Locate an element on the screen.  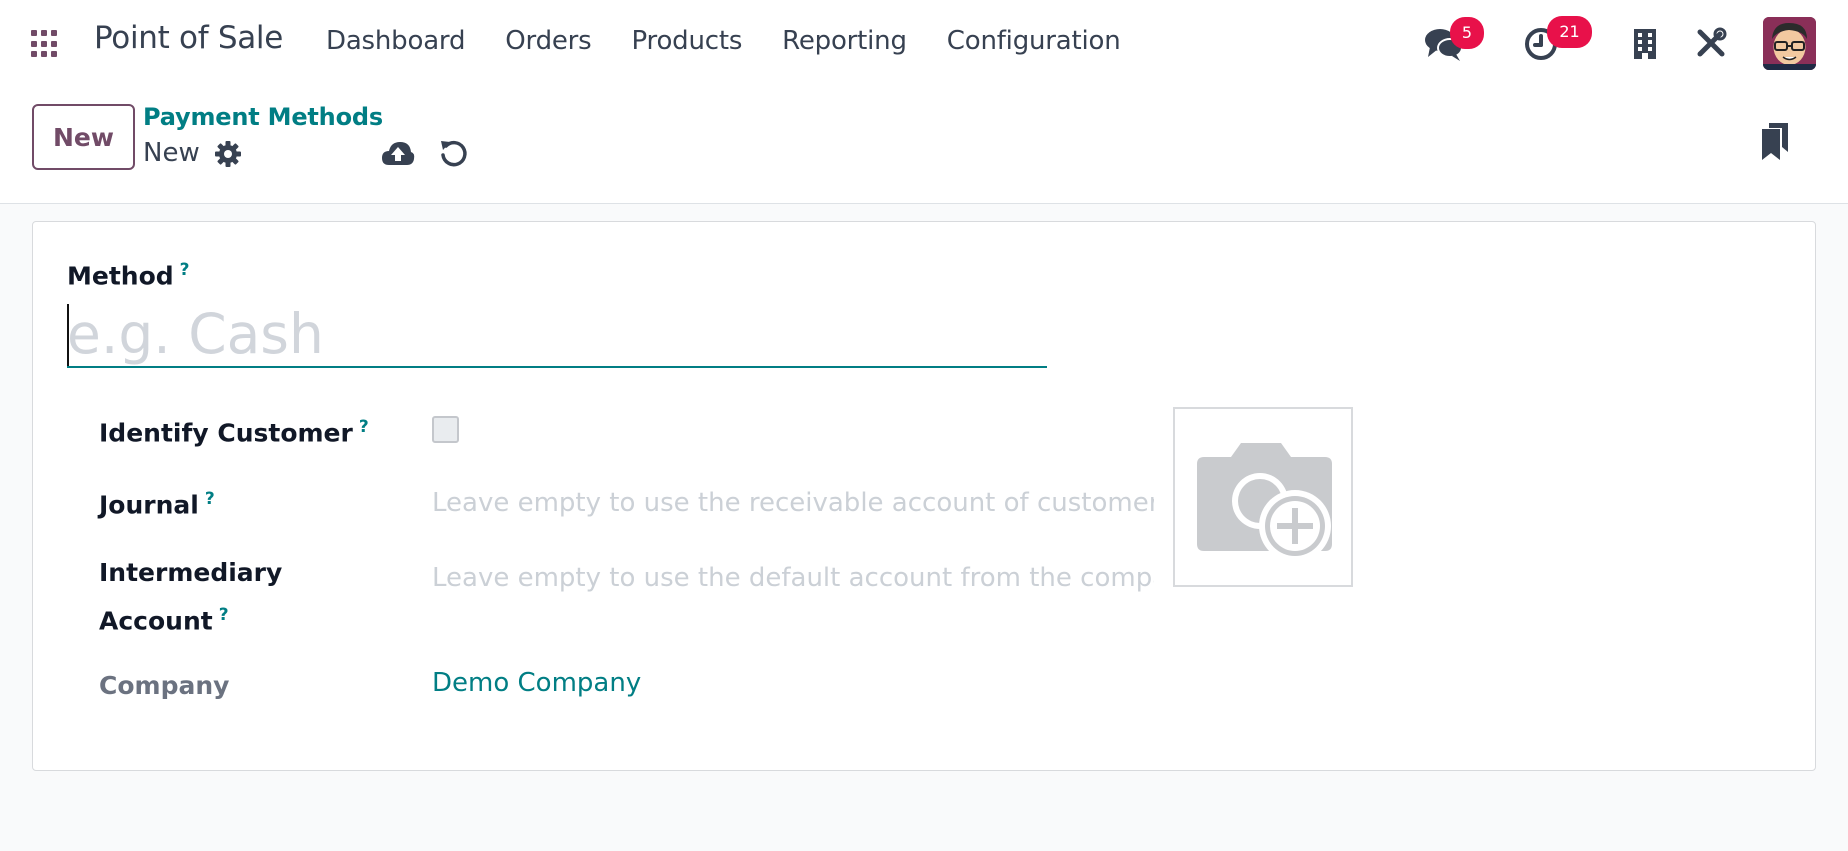
new-button: New is located at coordinates (83, 137).